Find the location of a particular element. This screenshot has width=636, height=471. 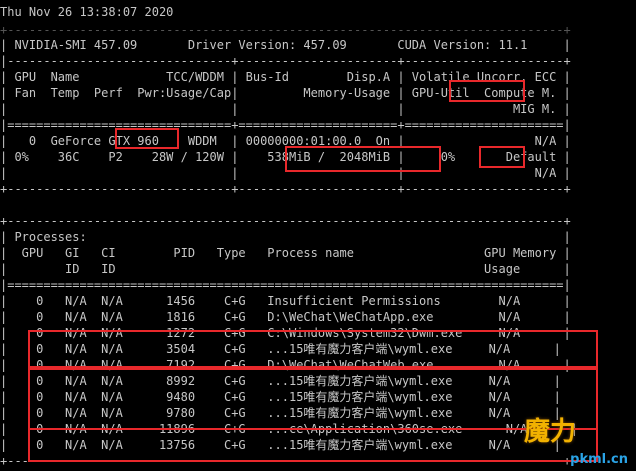

highlight-gpu-util-value is located at coordinates (502, 157).